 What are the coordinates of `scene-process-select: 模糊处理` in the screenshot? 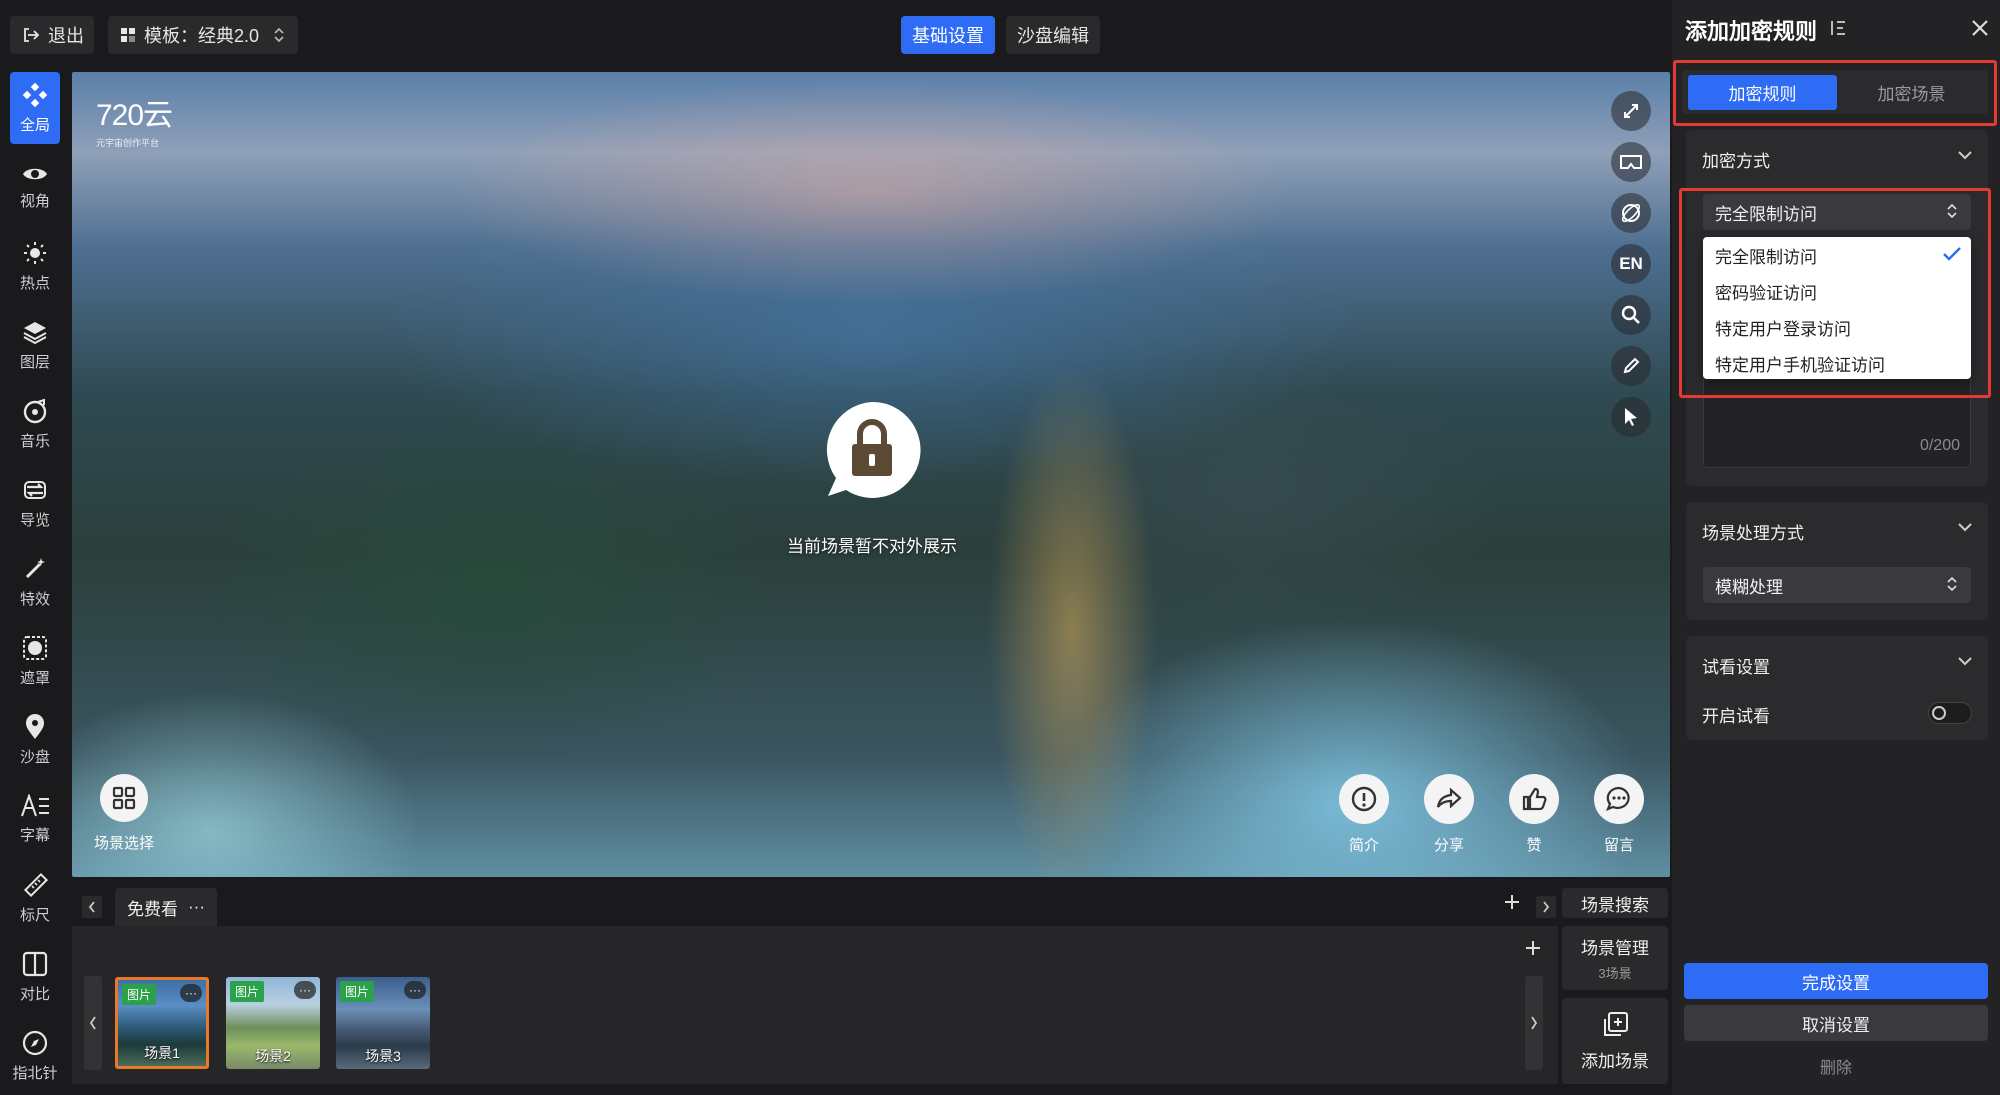 It's located at (1837, 585).